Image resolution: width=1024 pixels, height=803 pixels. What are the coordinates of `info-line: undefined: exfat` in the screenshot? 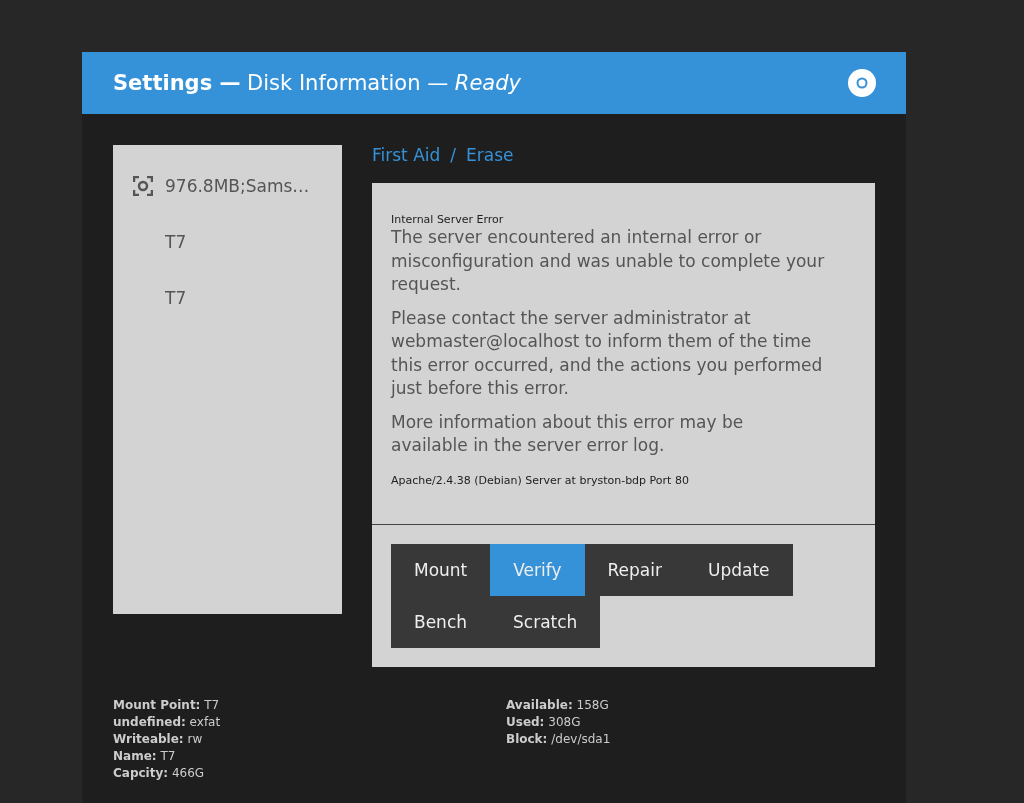 It's located at (167, 722).